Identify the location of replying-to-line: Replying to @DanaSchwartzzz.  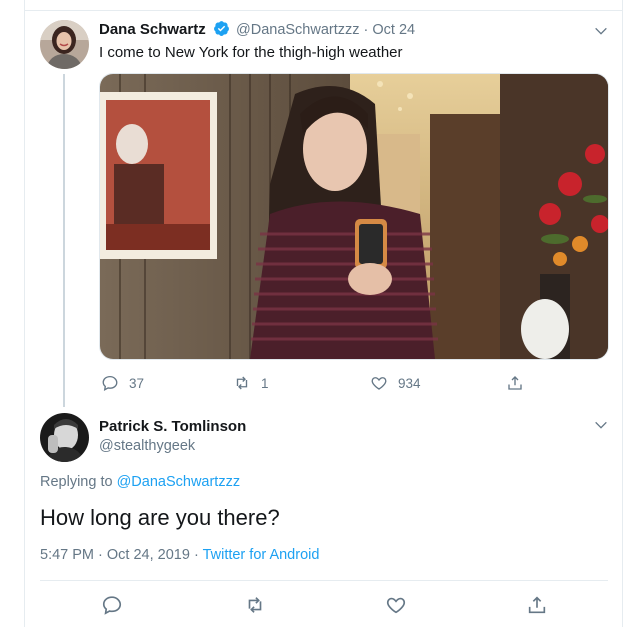
(140, 482).